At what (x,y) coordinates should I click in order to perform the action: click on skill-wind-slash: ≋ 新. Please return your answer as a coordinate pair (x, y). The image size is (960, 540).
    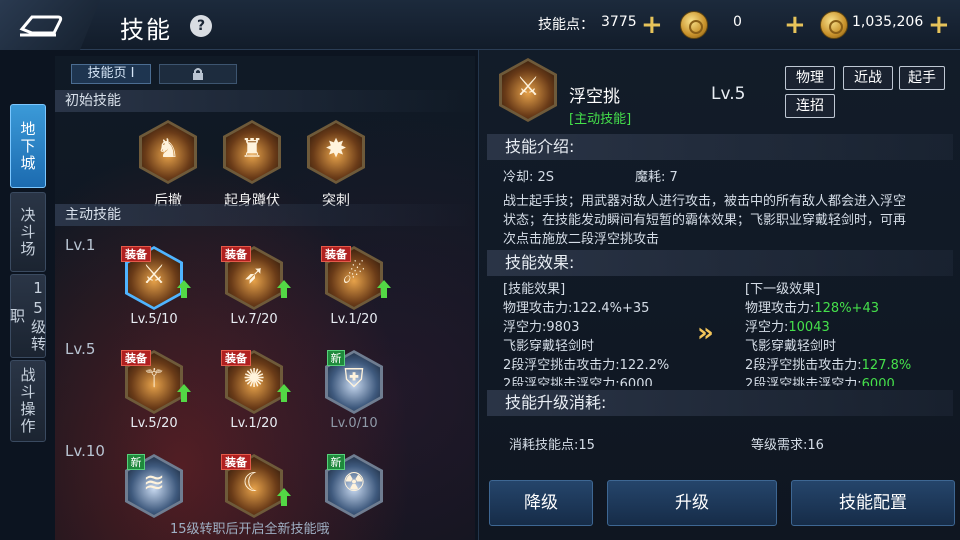
    Looking at the image, I should click on (155, 487).